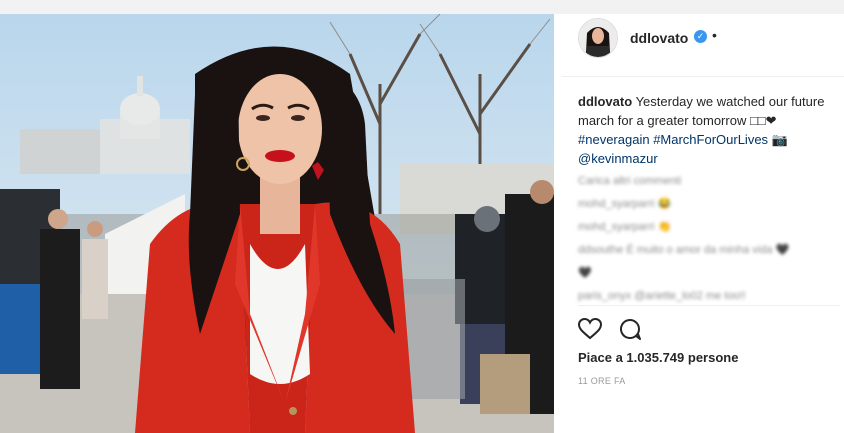  Describe the element at coordinates (602, 381) in the screenshot. I see `post-timestamp: 11 ORE FA` at that location.